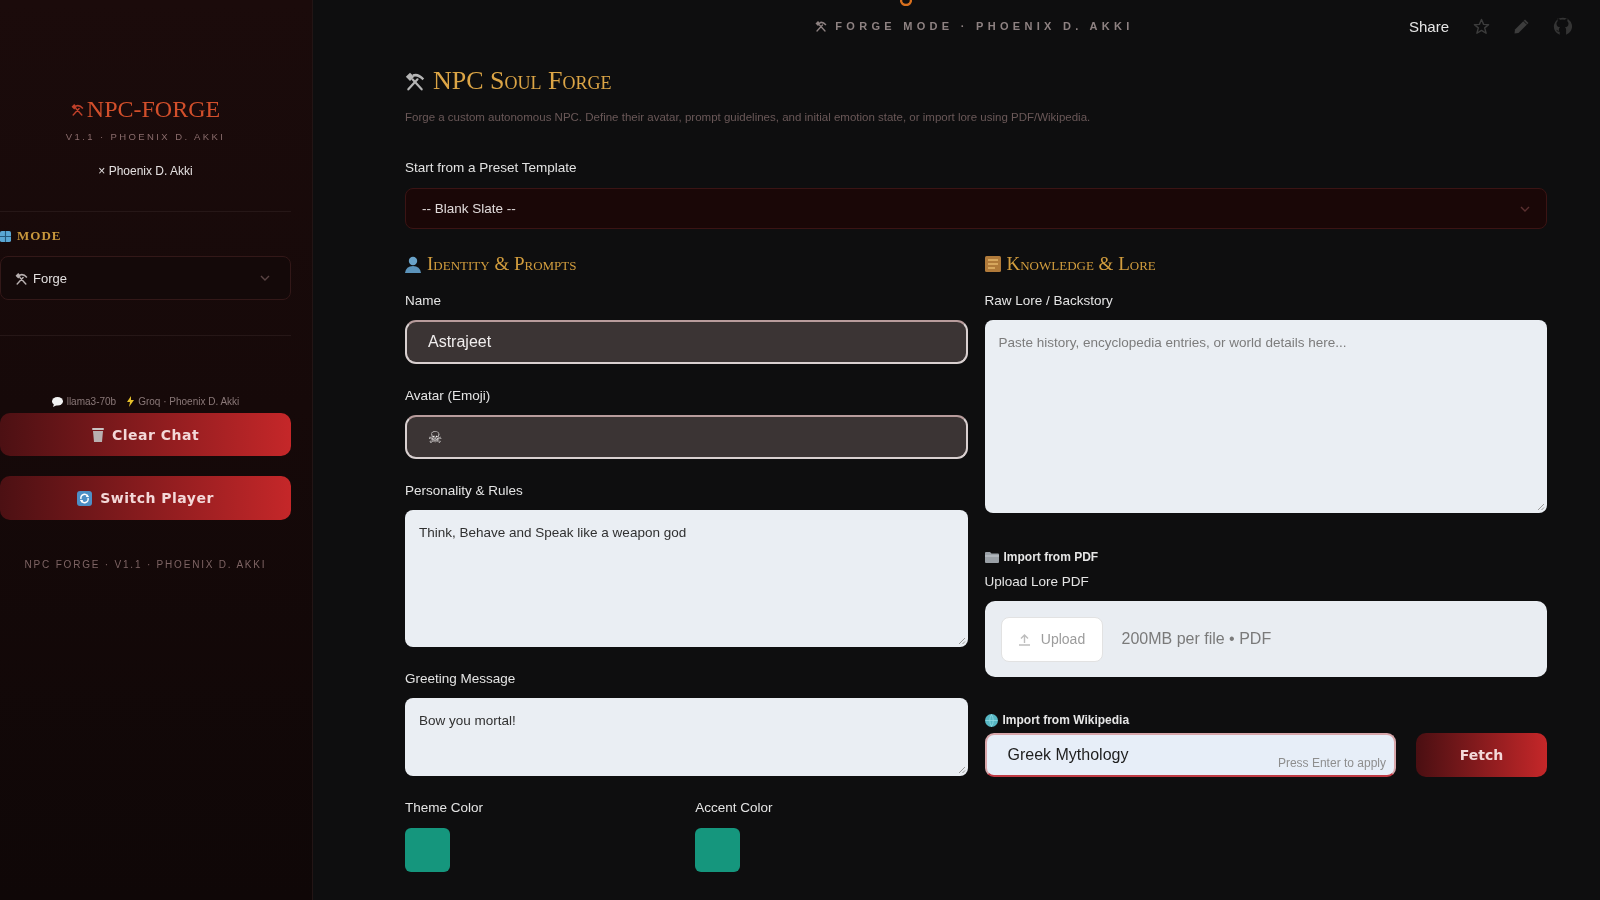 The height and width of the screenshot is (900, 1600). I want to click on globe-icon, so click(991, 720).